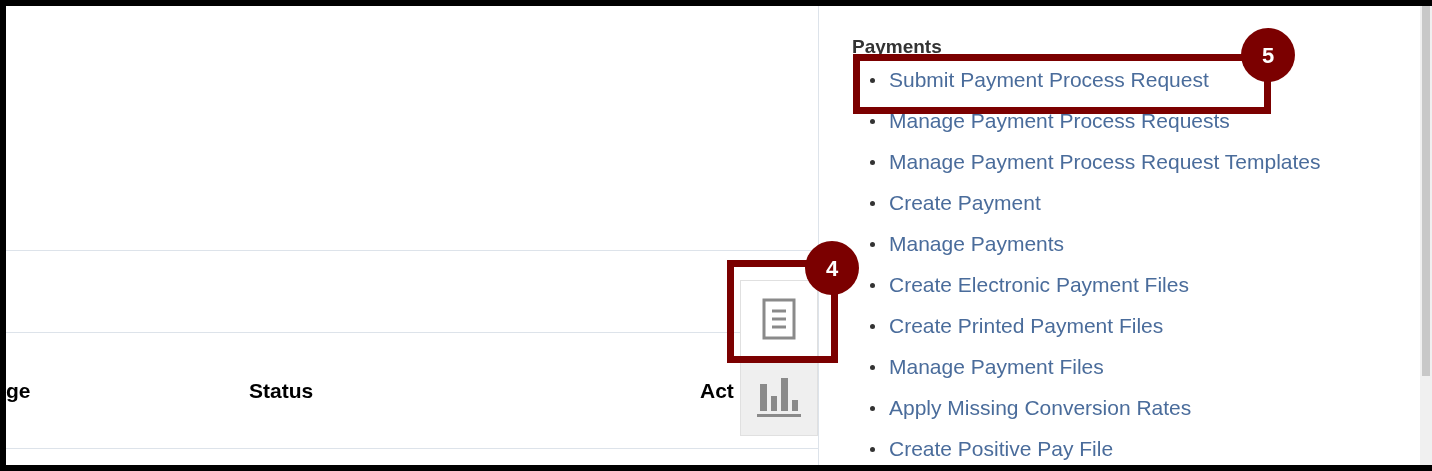 The width and height of the screenshot is (1432, 471). Describe the element at coordinates (1039, 285) in the screenshot. I see `payment-link: Create Electronic Payment Files` at that location.